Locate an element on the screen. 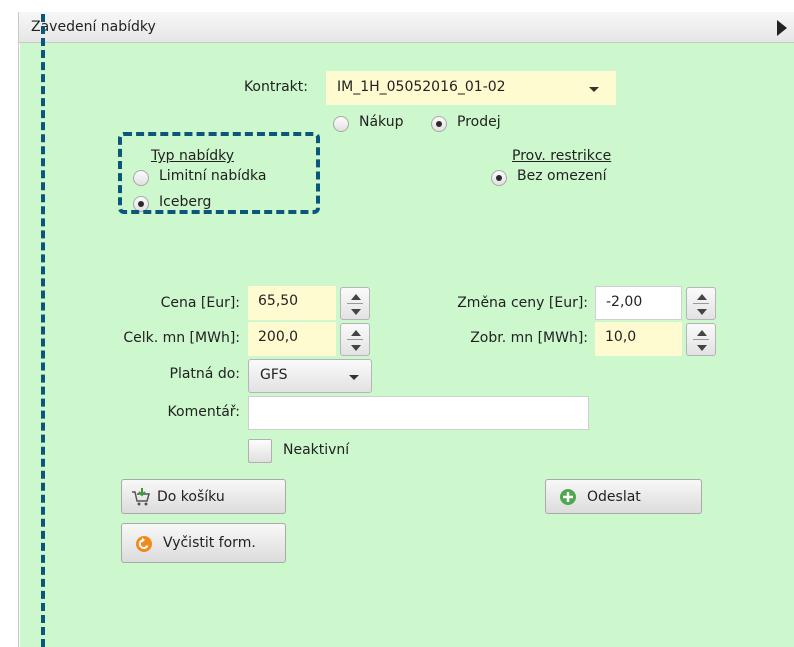  expand-arrow-icon is located at coordinates (782, 28).